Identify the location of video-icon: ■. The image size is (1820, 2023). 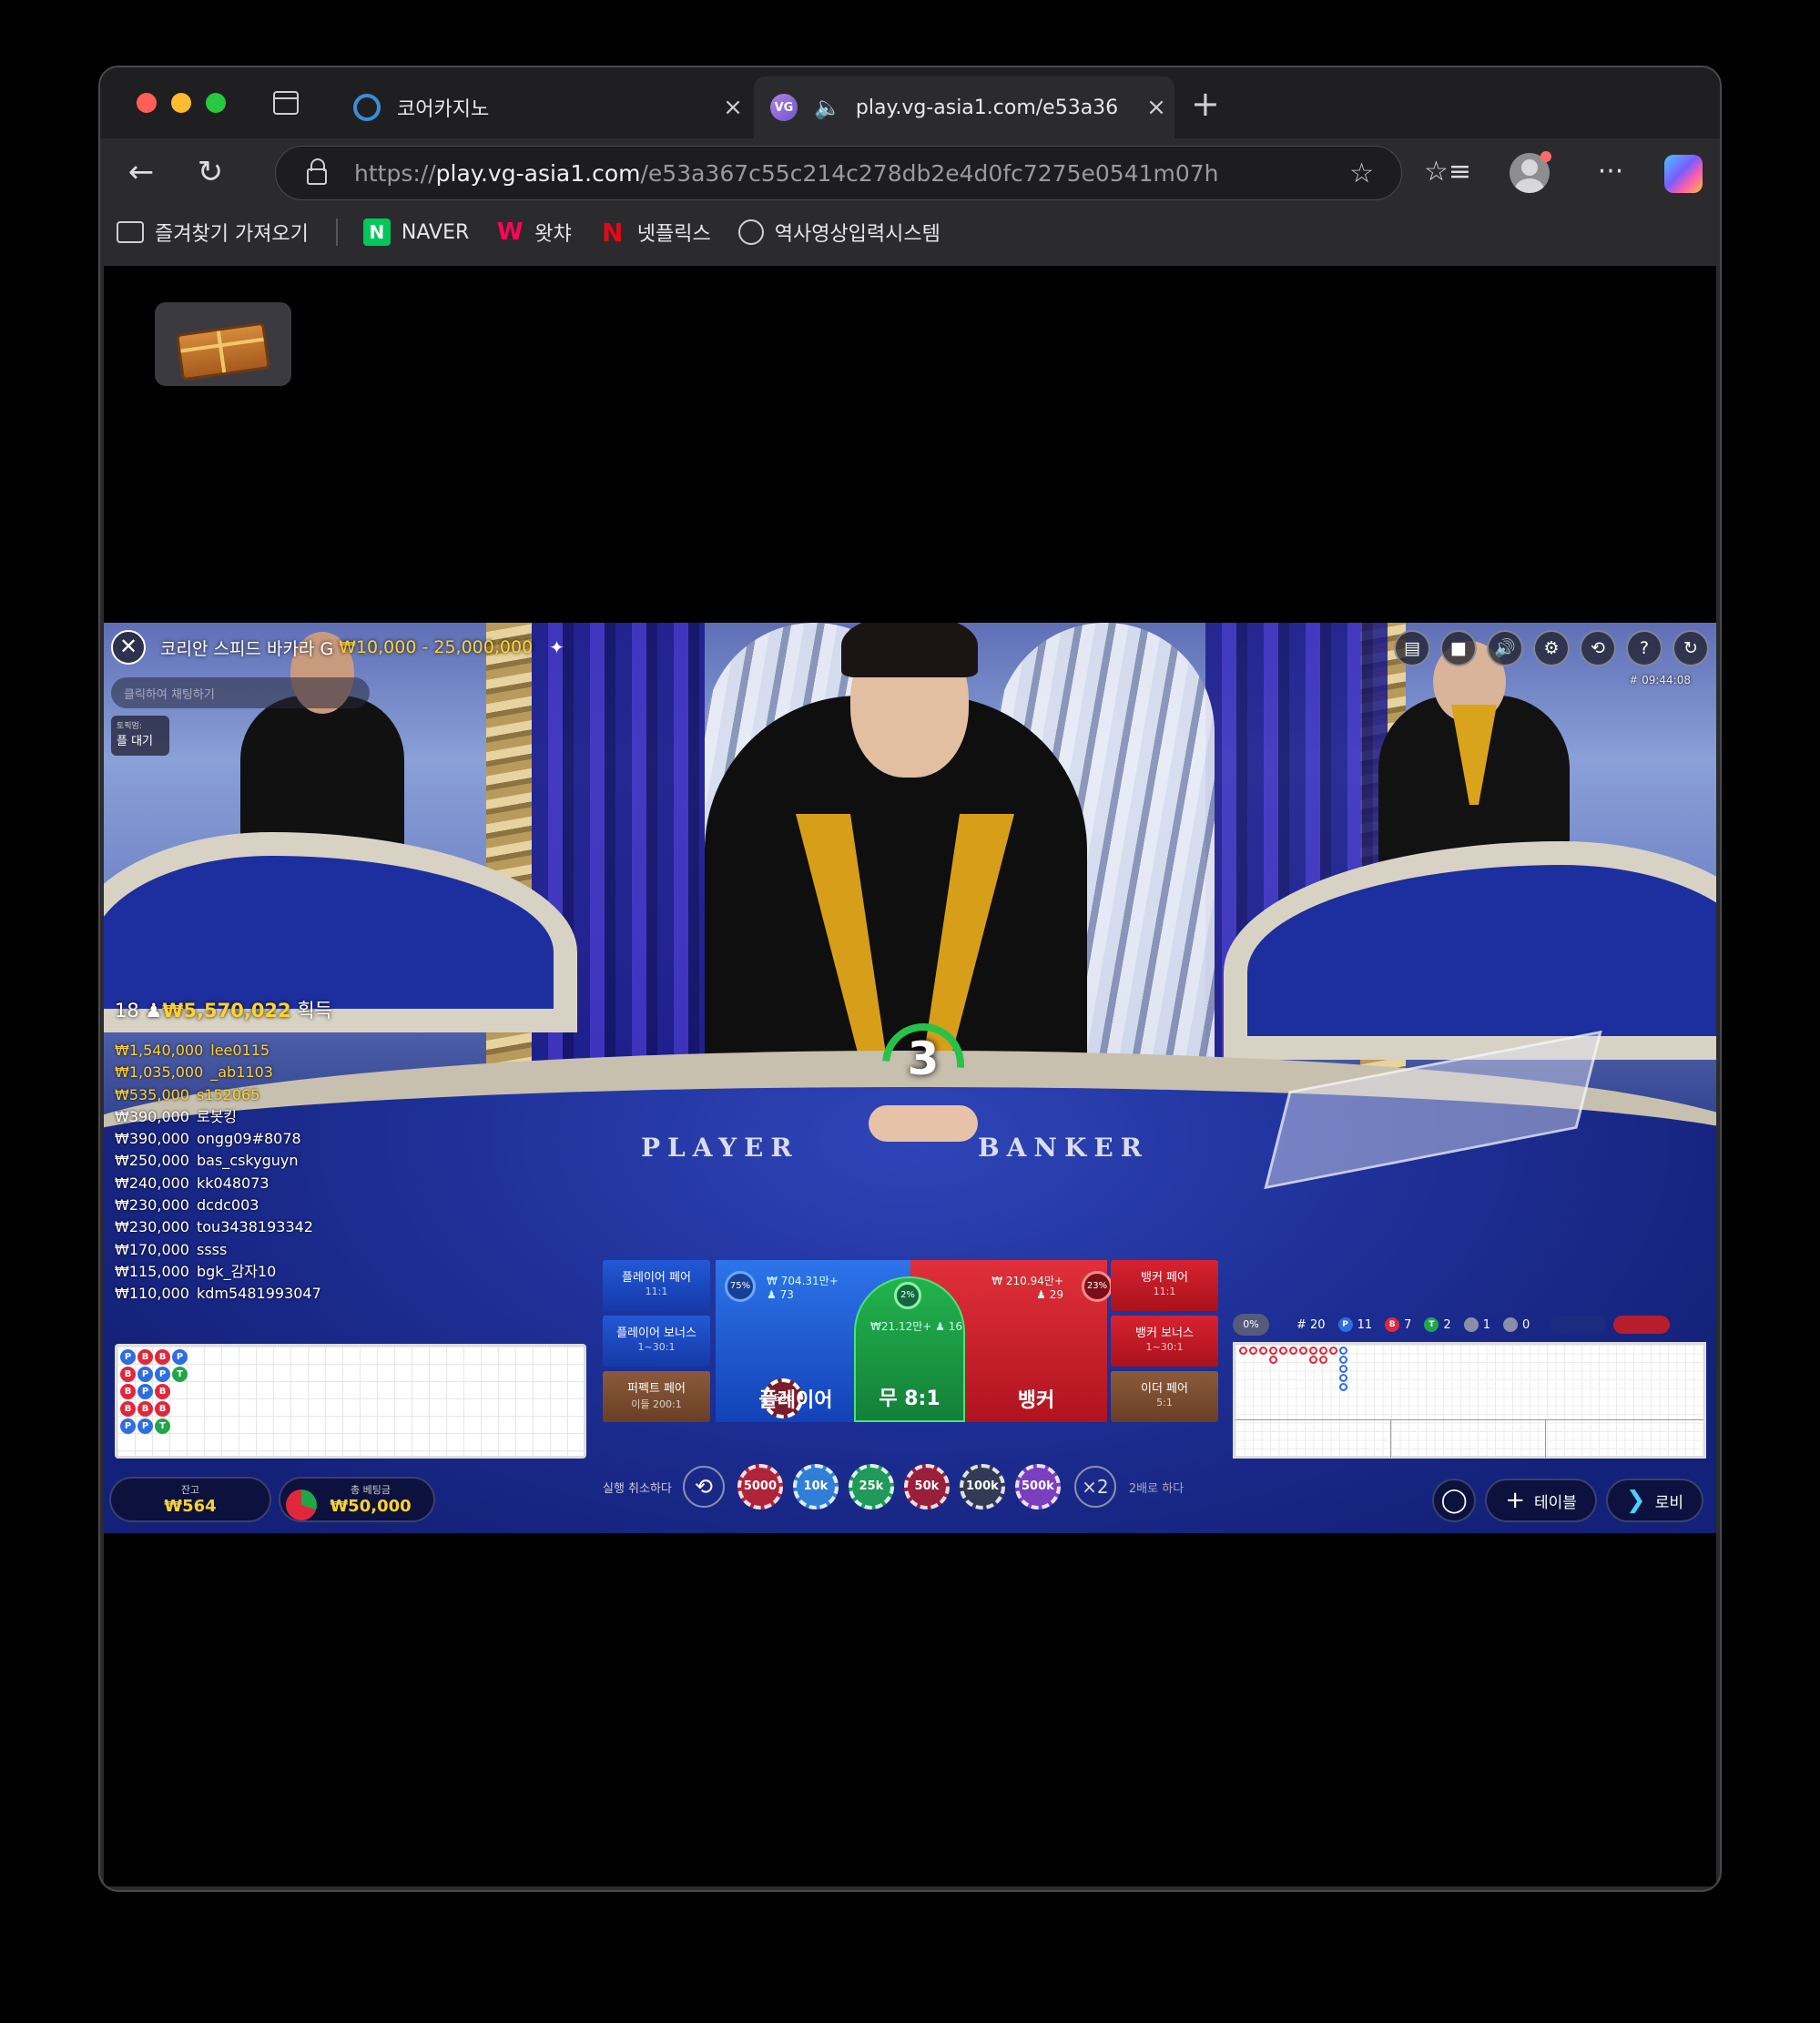
(1459, 648).